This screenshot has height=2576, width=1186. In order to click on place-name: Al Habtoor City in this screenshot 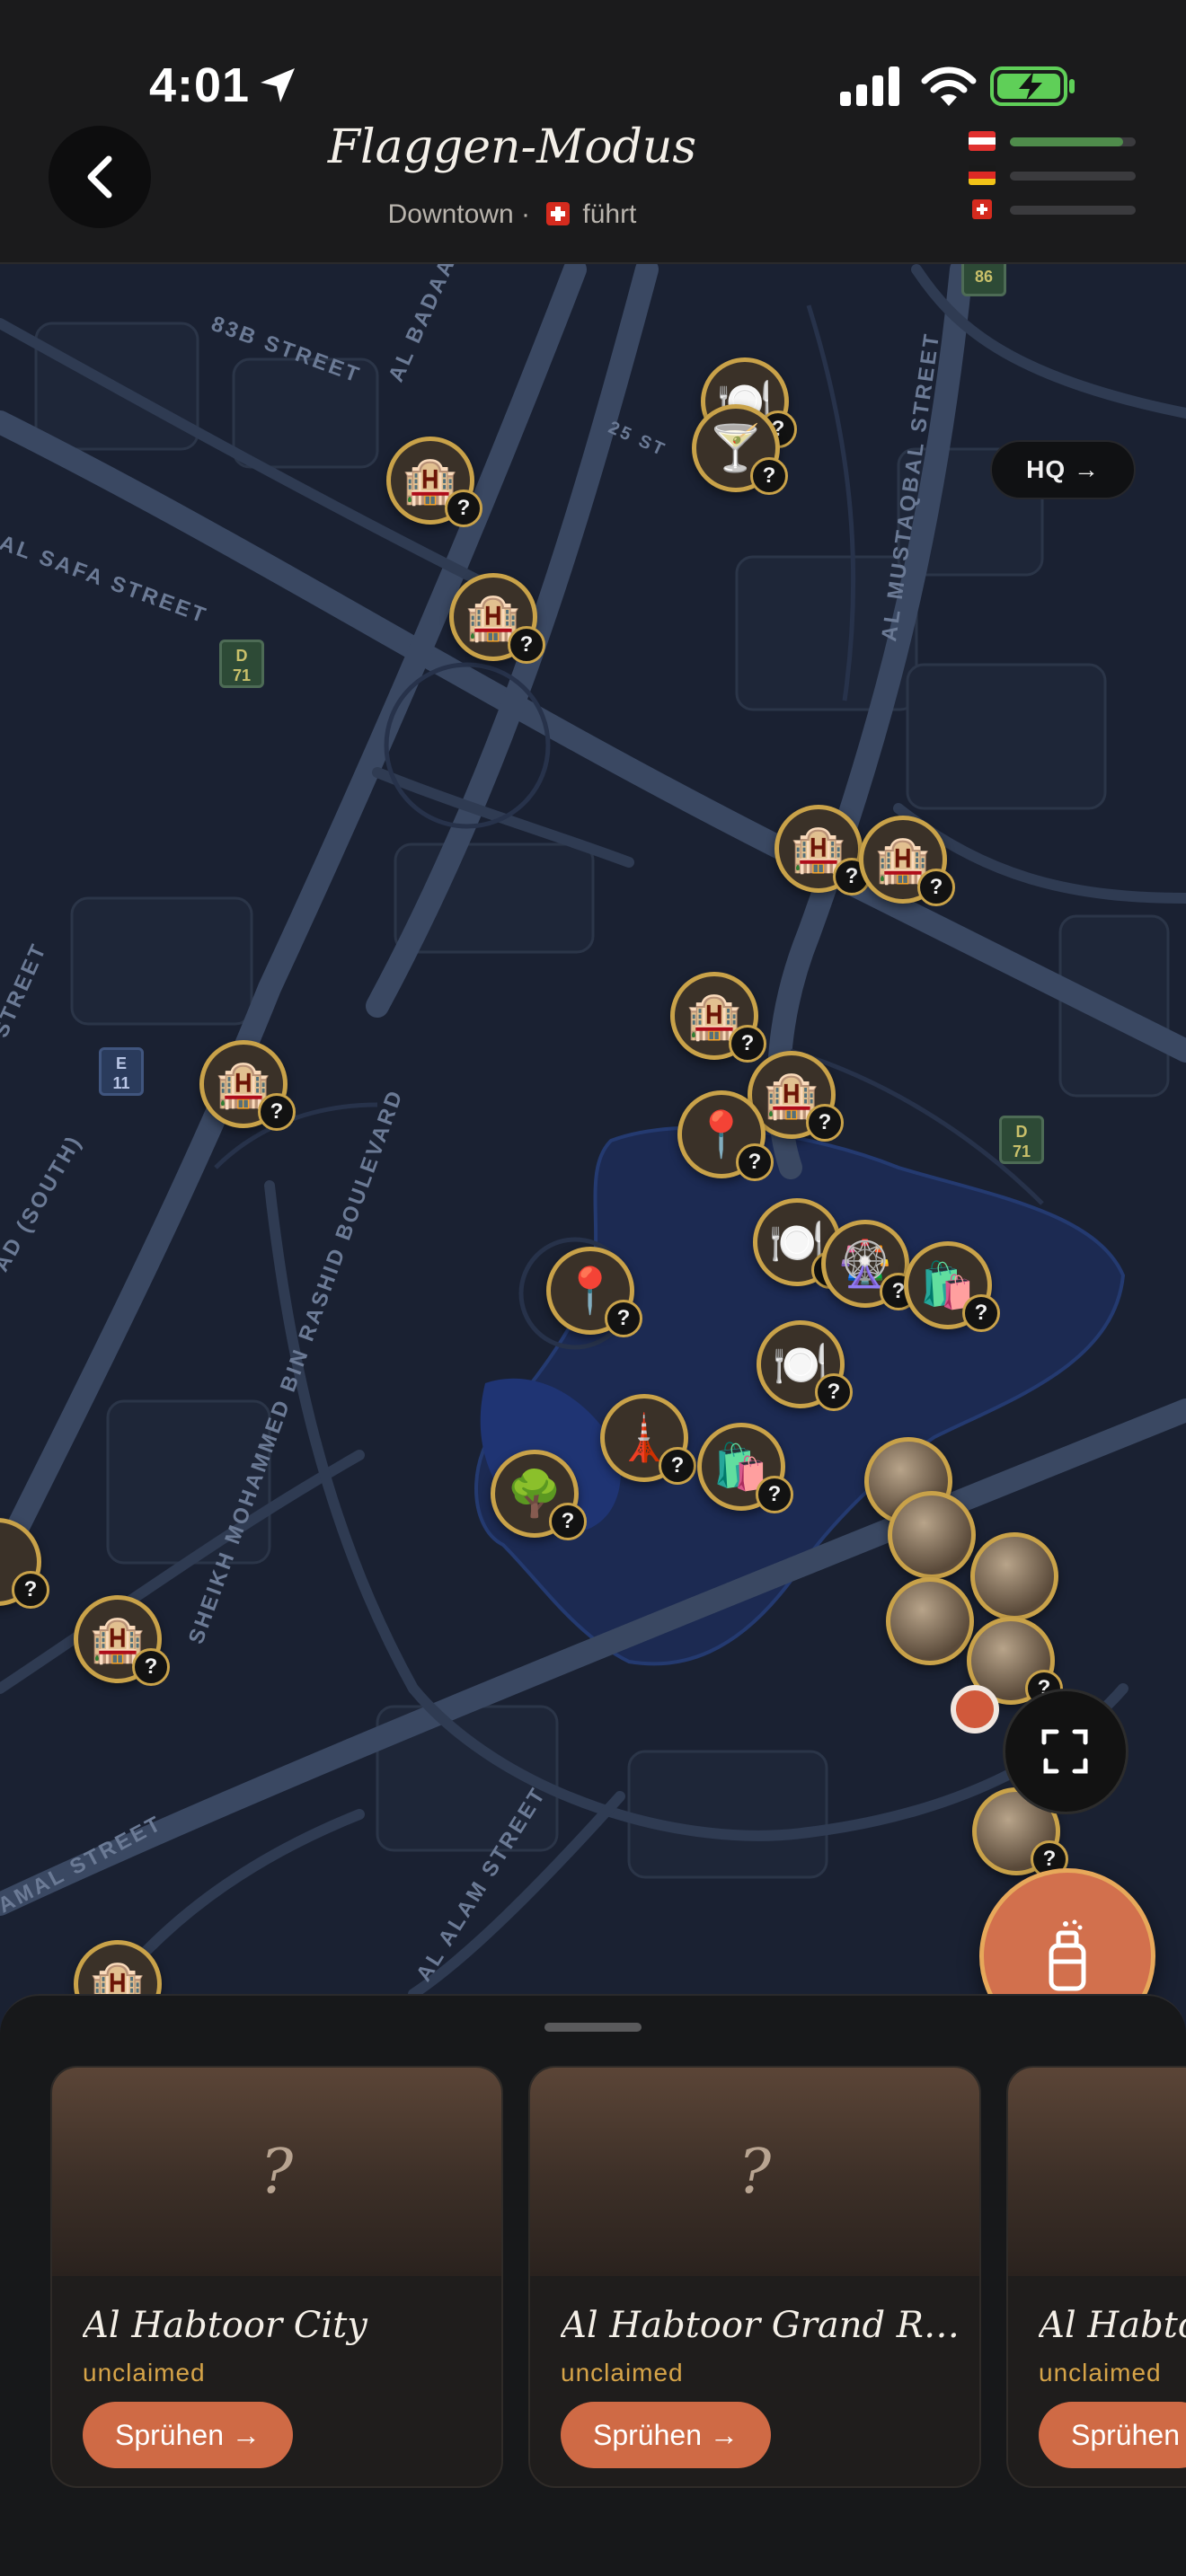, I will do `click(225, 2325)`.